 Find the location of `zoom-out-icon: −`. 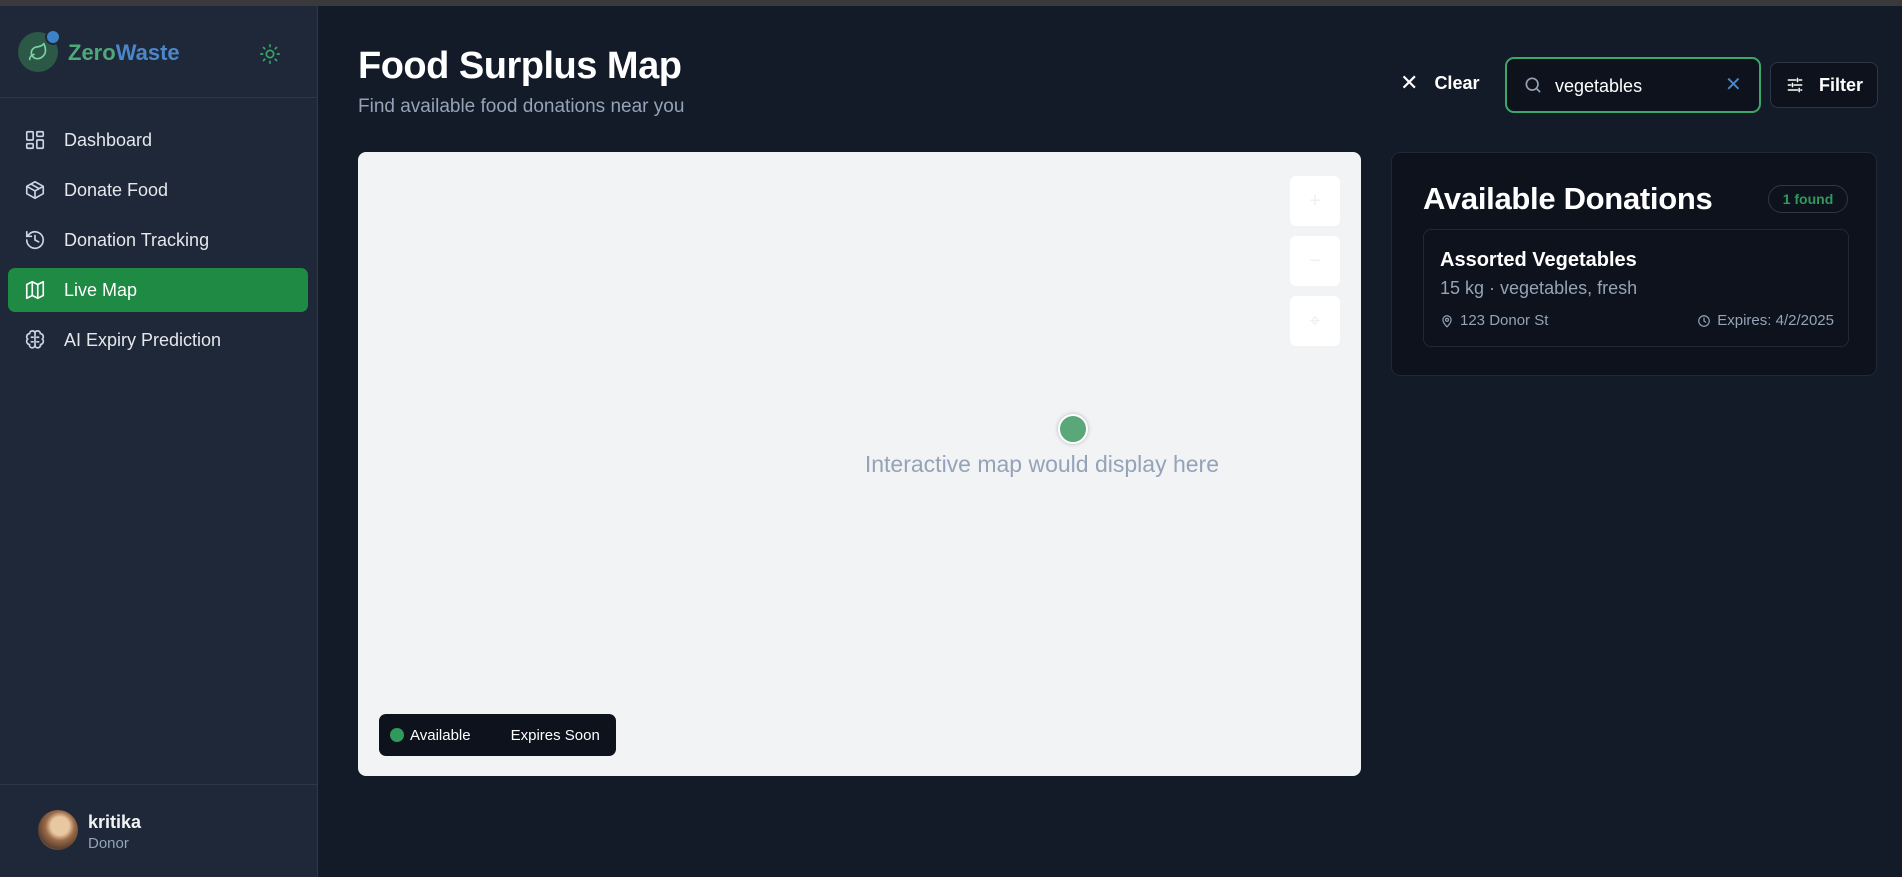

zoom-out-icon: − is located at coordinates (1315, 260).